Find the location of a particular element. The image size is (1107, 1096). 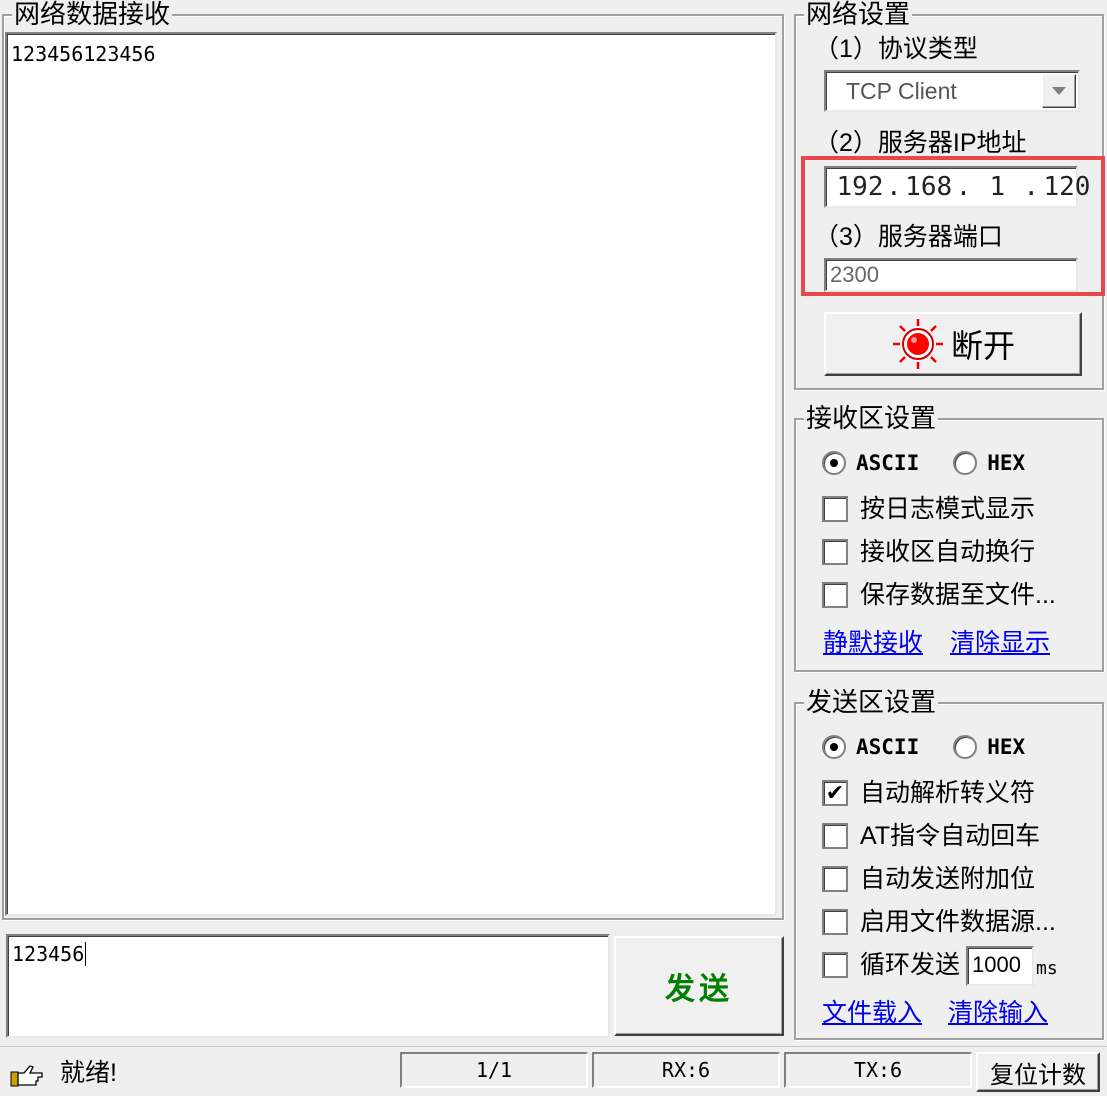

checkbox-checked: ✔ is located at coordinates (835, 793).